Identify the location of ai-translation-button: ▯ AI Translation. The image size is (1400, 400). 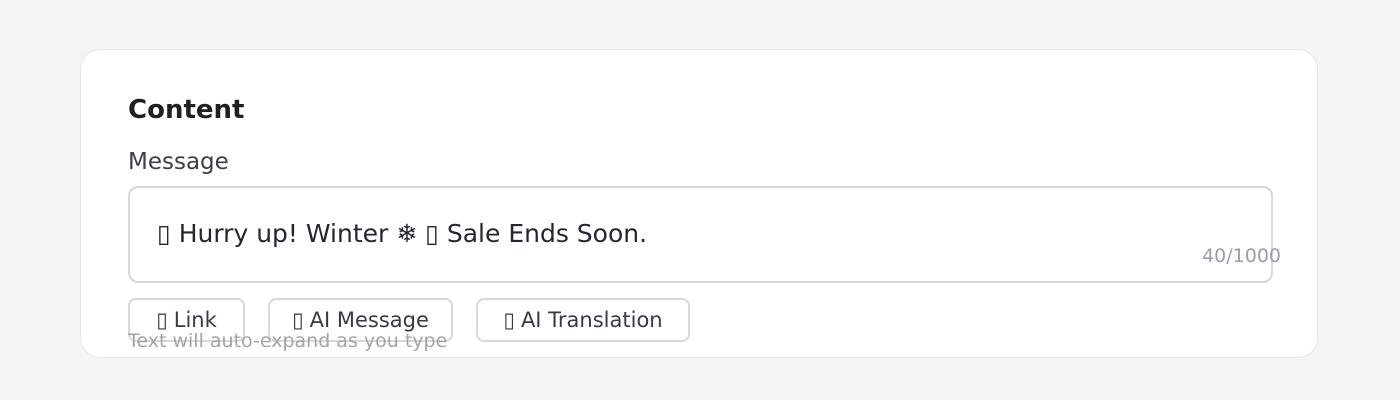
(583, 320).